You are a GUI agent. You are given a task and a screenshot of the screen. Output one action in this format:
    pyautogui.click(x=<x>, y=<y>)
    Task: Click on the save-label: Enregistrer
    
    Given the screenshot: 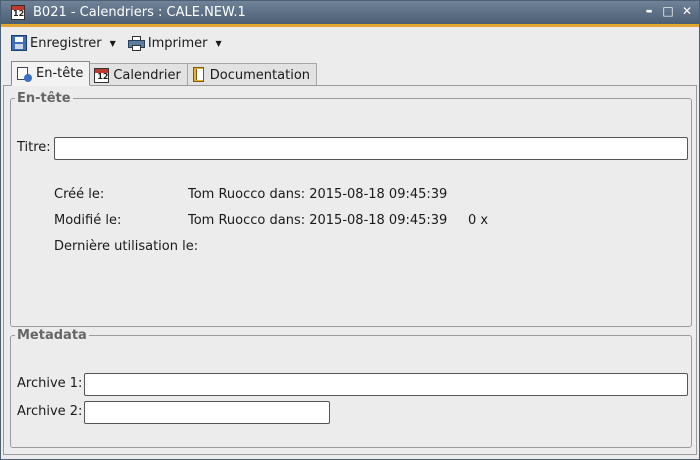 What is the action you would take?
    pyautogui.click(x=66, y=43)
    